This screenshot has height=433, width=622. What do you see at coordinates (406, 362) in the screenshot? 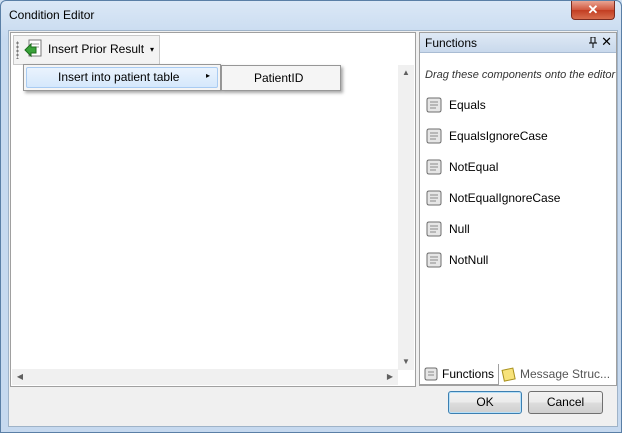
I see `scroll-down-icon: ▼` at bounding box center [406, 362].